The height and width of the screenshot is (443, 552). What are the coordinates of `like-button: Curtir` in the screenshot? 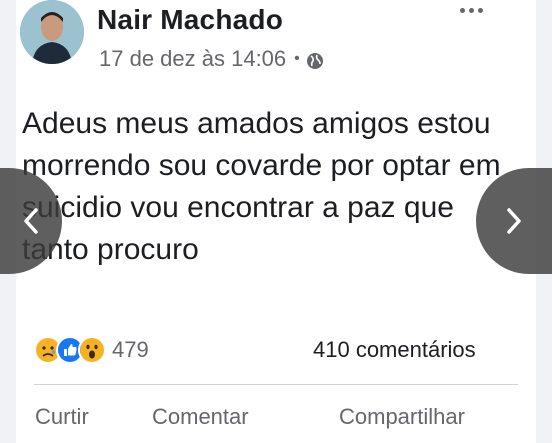 It's located at (62, 417).